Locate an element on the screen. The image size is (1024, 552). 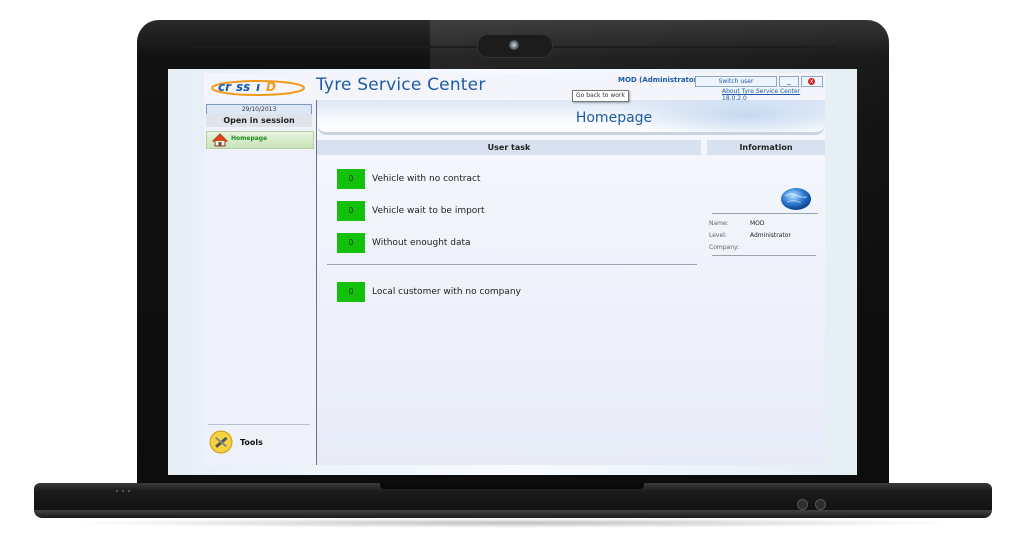
svg-text: cr is located at coordinates (225, 87).